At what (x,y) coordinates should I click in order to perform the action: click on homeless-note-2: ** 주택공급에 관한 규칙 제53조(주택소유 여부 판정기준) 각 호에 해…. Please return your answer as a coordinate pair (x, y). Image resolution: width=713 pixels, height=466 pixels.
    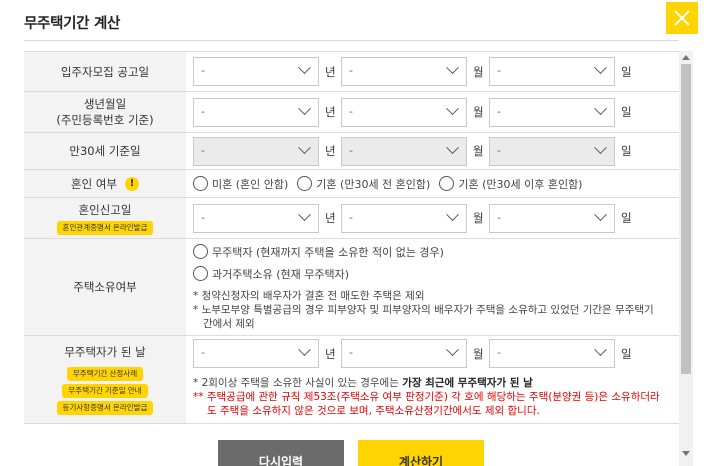
    Looking at the image, I should click on (426, 397).